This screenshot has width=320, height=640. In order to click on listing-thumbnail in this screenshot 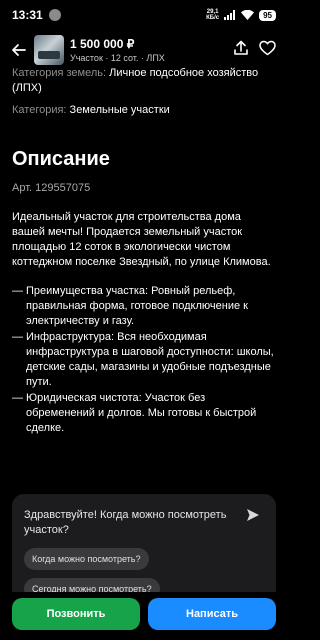, I will do `click(49, 50)`.